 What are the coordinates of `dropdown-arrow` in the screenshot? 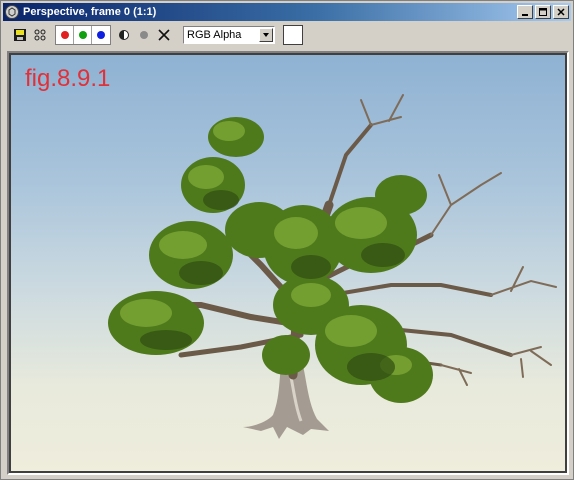 It's located at (266, 35).